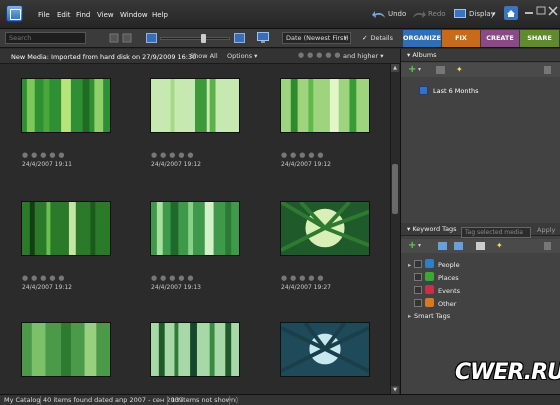  What do you see at coordinates (429, 263) in the screenshot?
I see `people-tag-icon` at bounding box center [429, 263].